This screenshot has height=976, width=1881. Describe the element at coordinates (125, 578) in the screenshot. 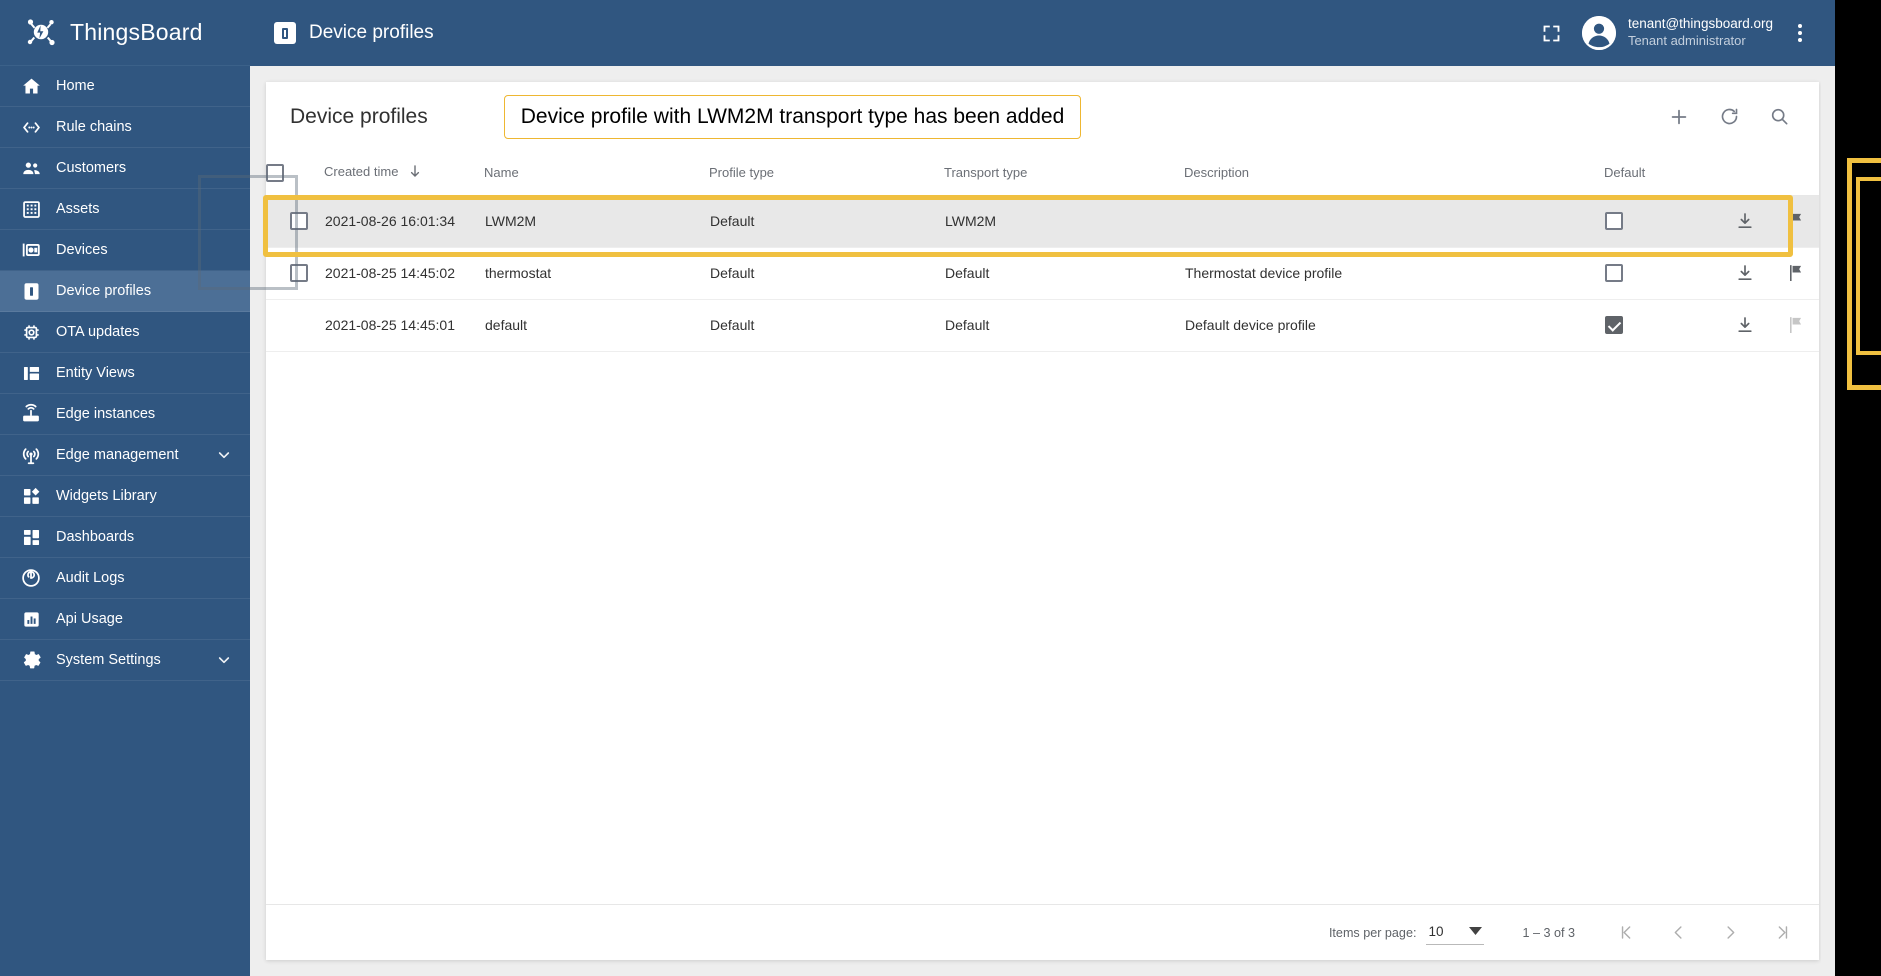

I see `sidebar-item-audit-logs: Audit Logs` at that location.